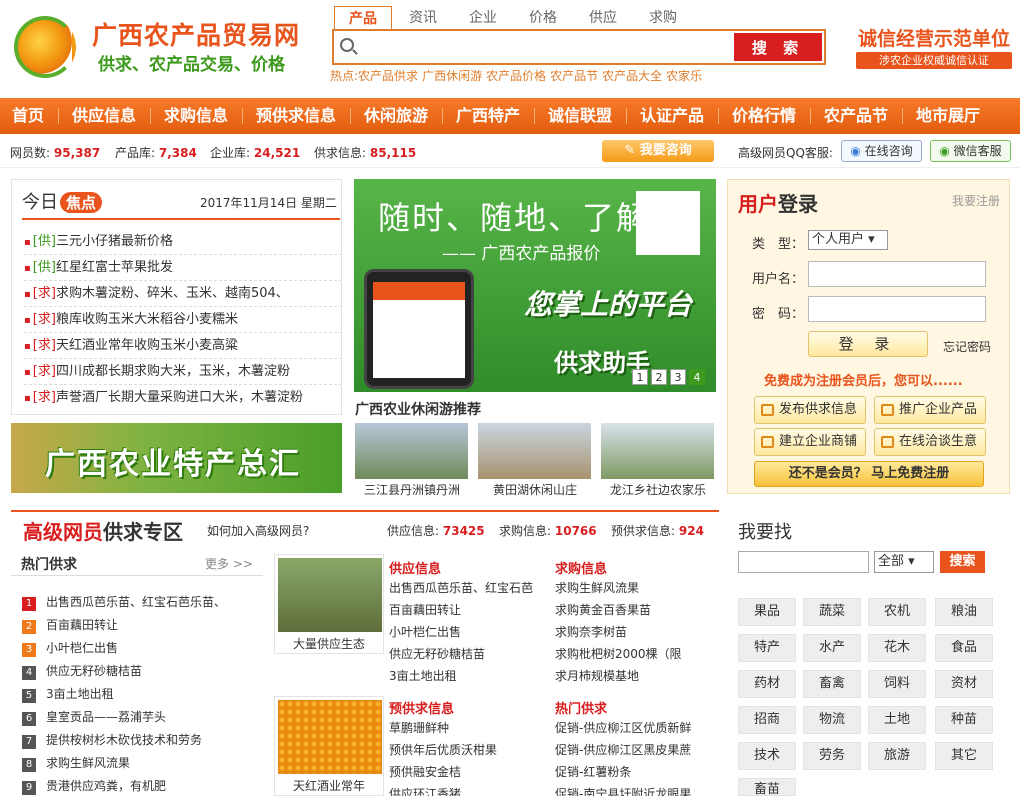  What do you see at coordinates (625, 728) in the screenshot?
I see `hot2-item: 促销-供应柳江区优质新鲜` at bounding box center [625, 728].